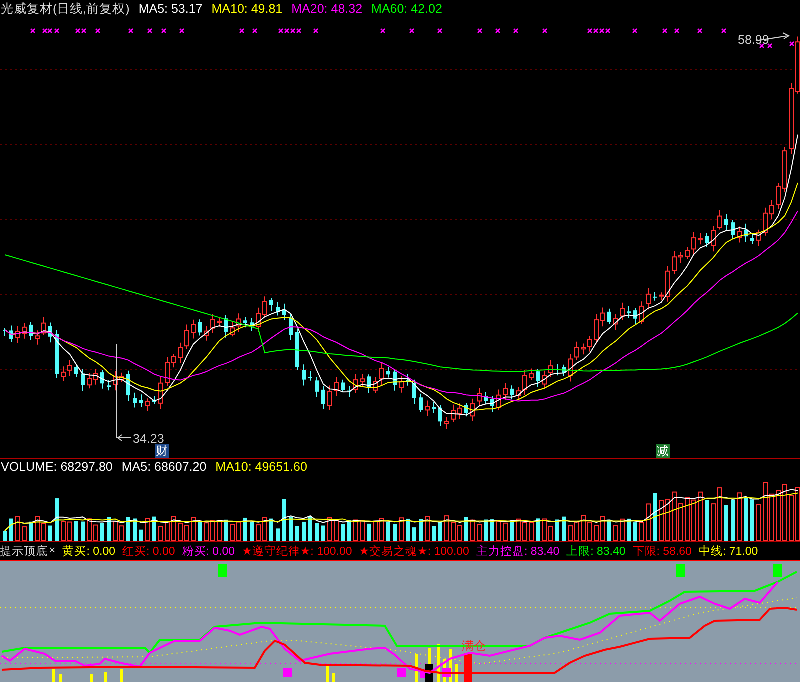  Describe the element at coordinates (754, 40) in the screenshot. I see `high-price-label: 58.99` at that location.